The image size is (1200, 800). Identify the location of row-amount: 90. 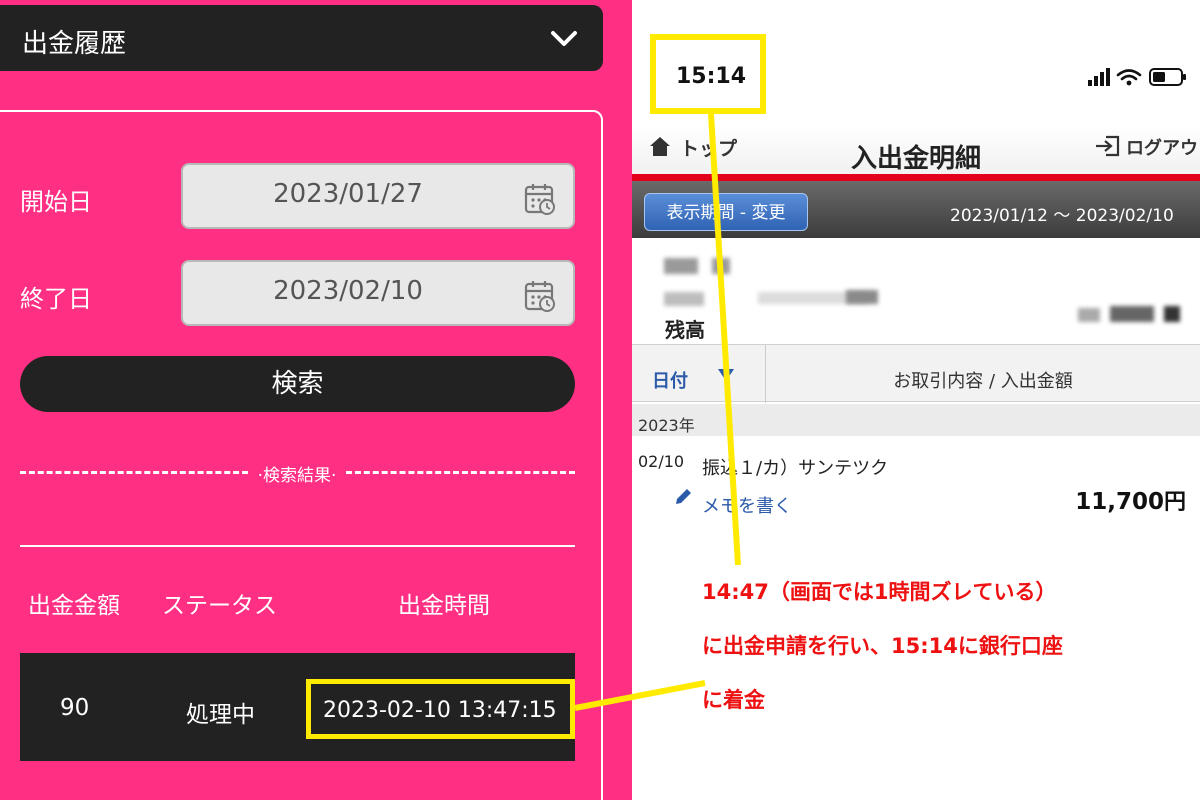
(75, 708).